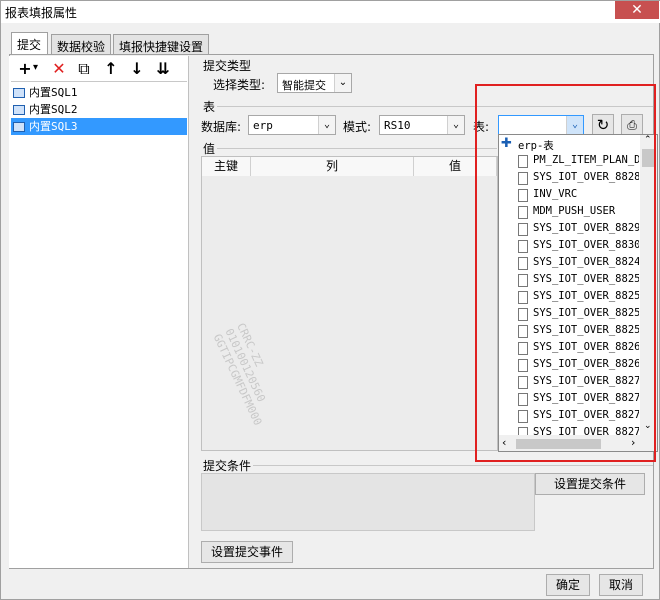  I want to click on ok-button: 确定, so click(568, 585).